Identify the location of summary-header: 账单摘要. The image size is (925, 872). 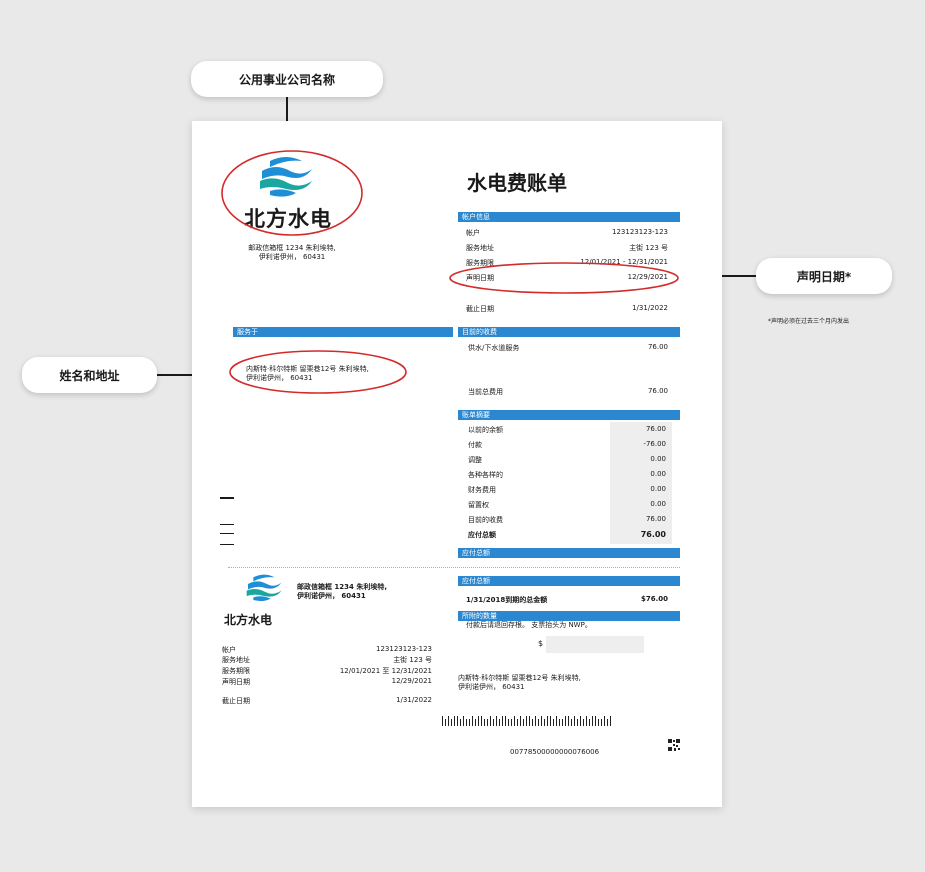
(569, 415).